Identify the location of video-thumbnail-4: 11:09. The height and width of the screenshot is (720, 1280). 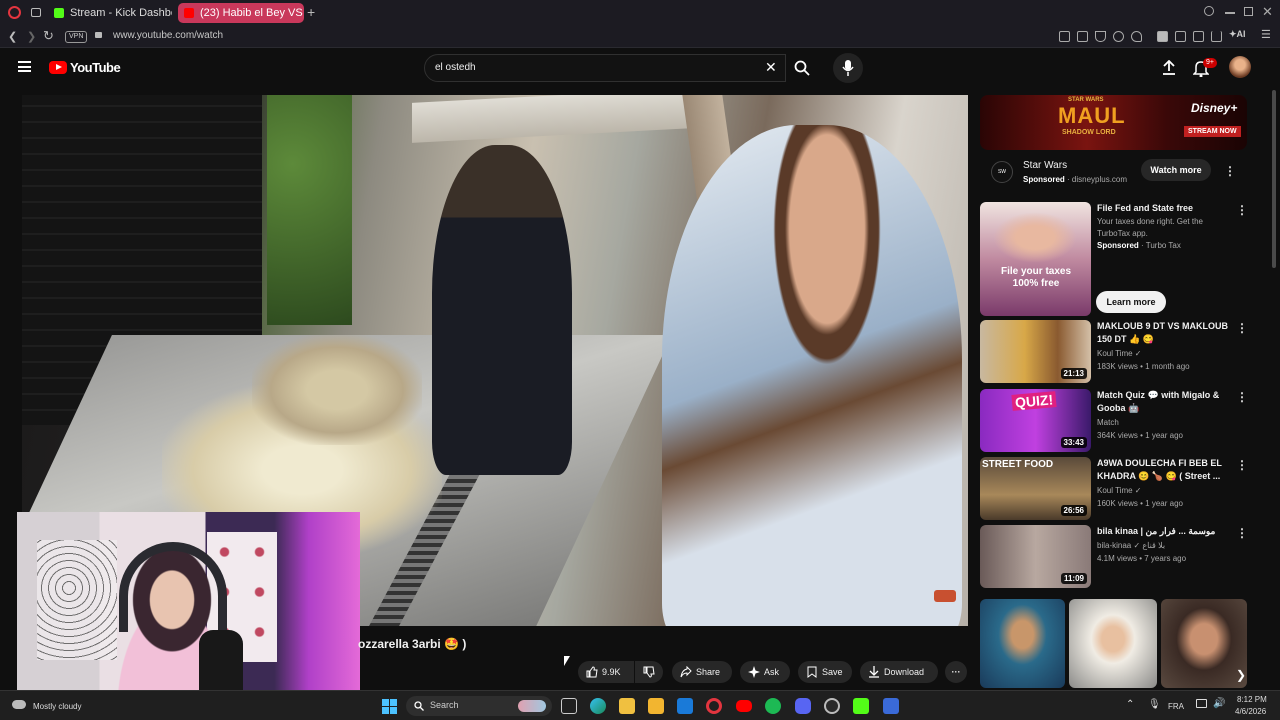
(1035, 556).